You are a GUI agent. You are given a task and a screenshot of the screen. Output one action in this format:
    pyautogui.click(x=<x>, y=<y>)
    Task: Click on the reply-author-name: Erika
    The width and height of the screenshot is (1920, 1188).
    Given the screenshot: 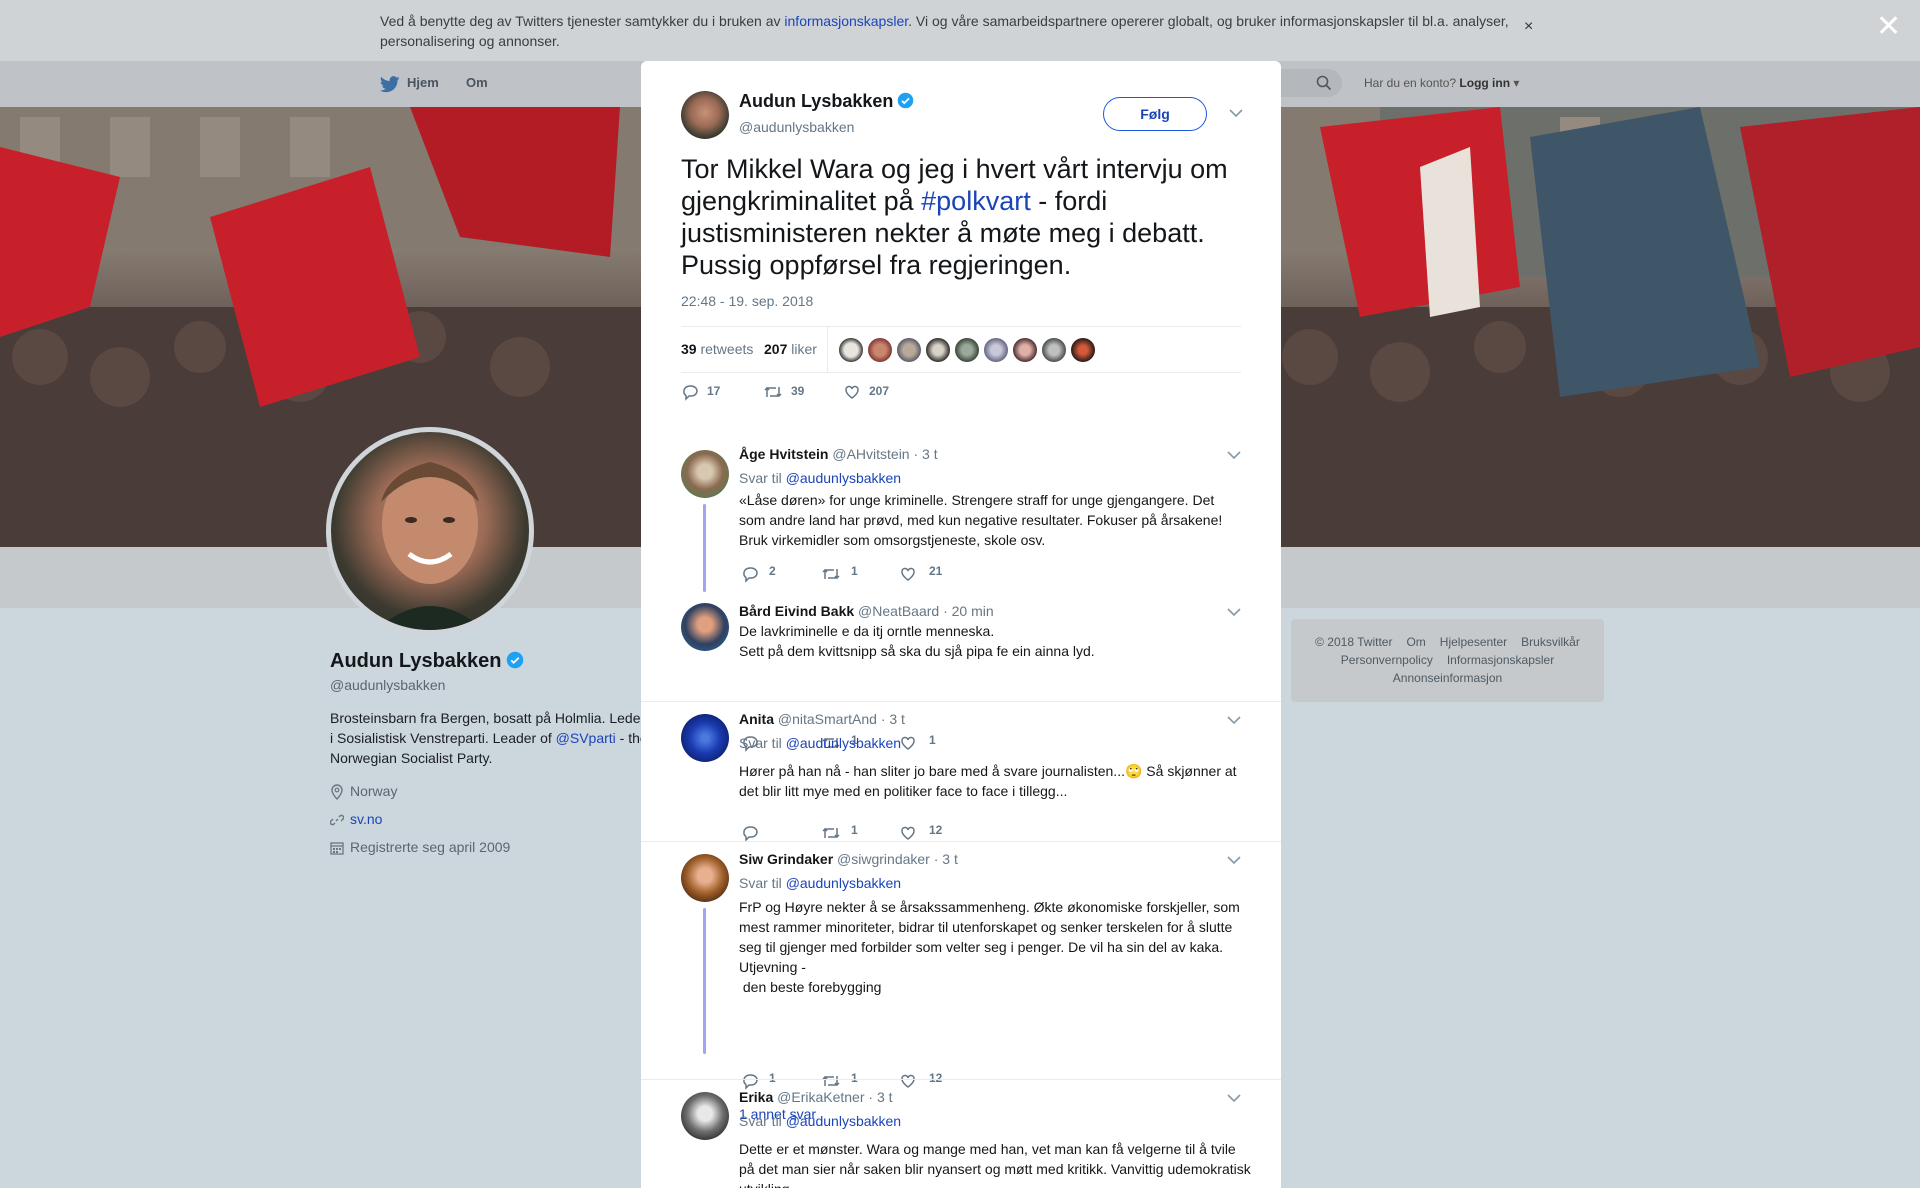 What is the action you would take?
    pyautogui.click(x=756, y=1097)
    